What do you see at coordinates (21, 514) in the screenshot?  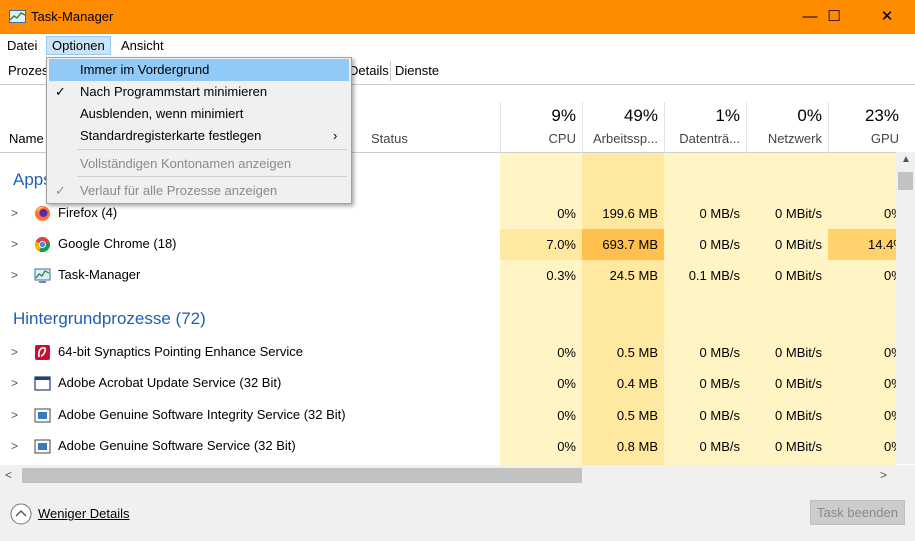 I see `collapse-chevron-icon` at bounding box center [21, 514].